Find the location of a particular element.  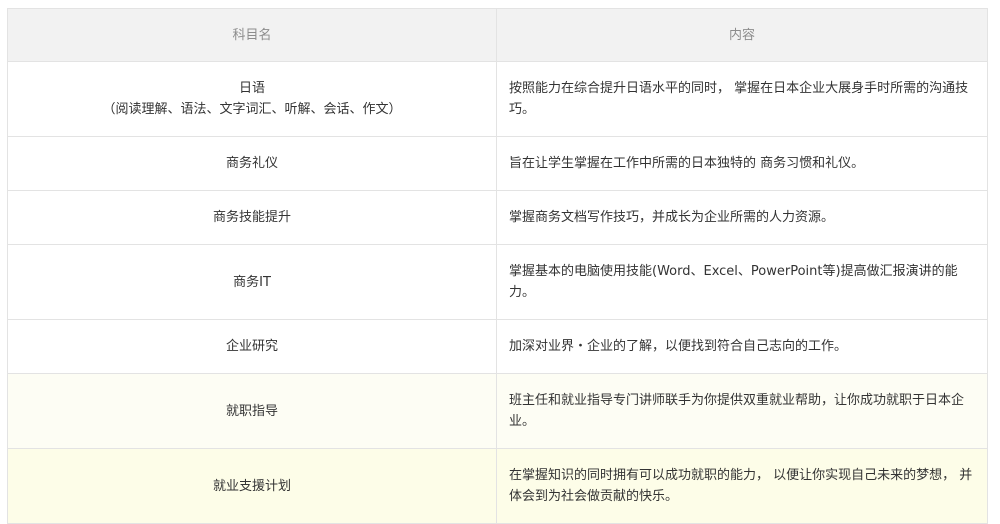

header-subject-name: 科目名 is located at coordinates (252, 35).